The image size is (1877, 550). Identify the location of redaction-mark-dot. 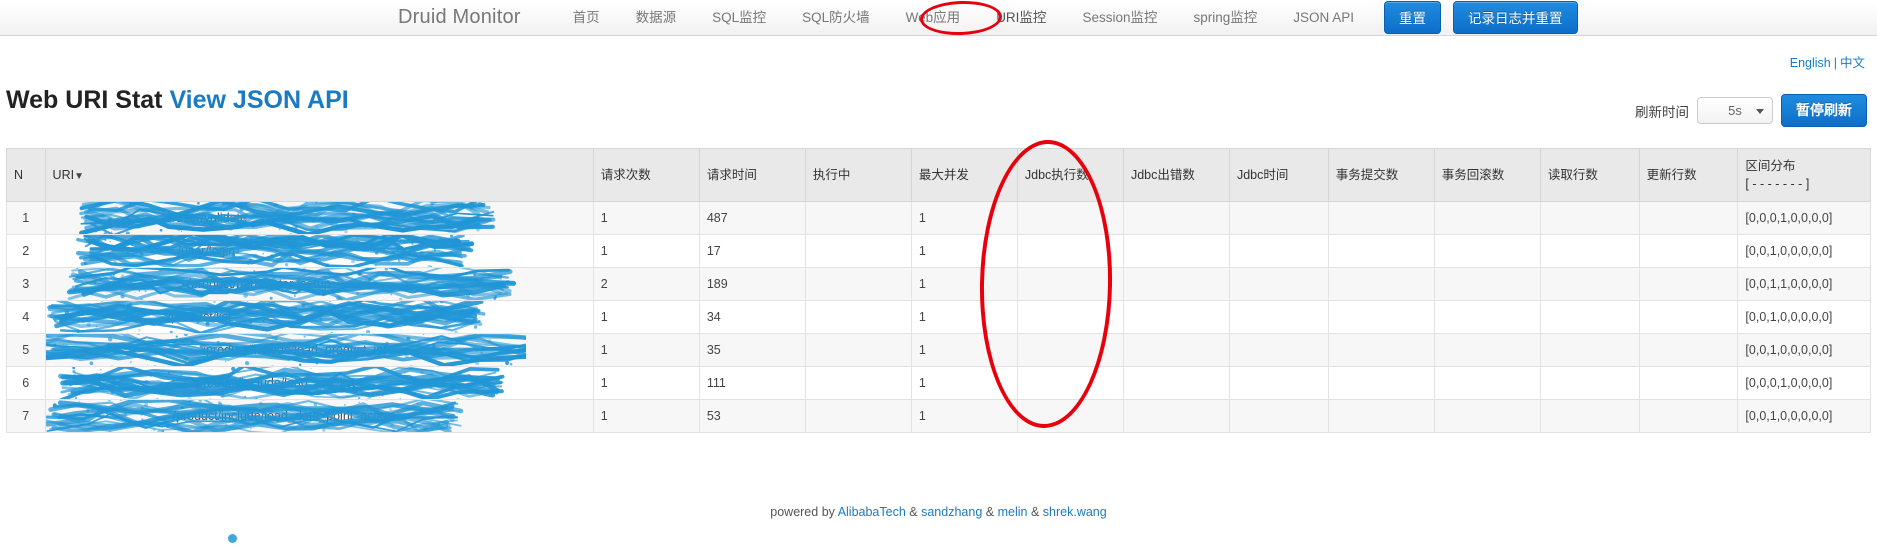
(232, 538).